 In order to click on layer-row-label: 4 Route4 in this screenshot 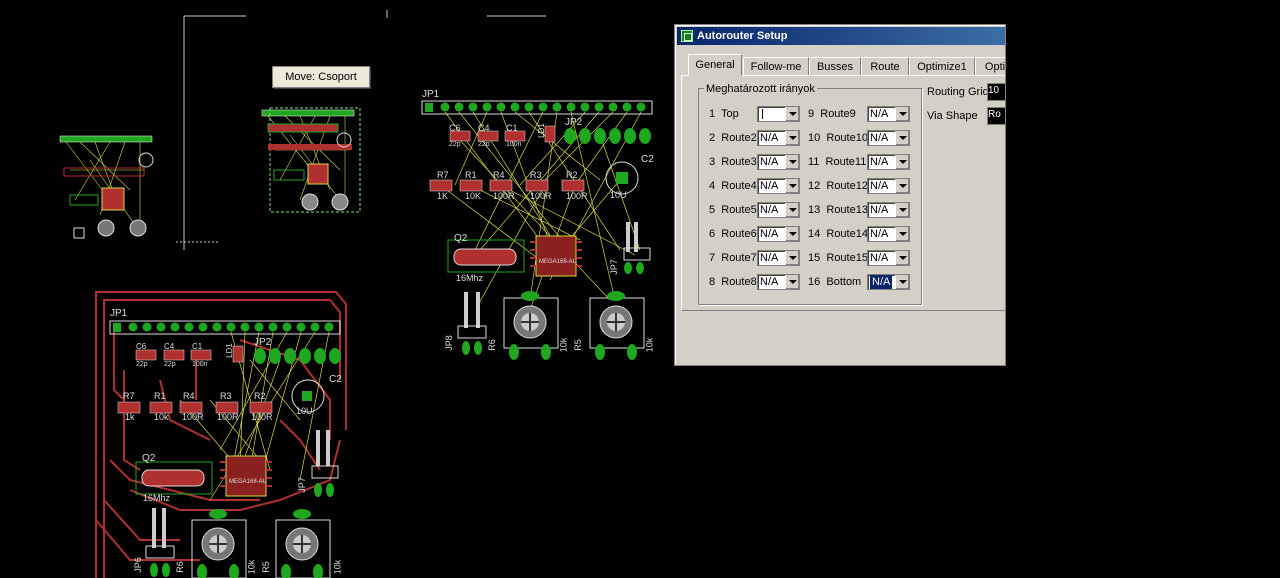, I will do `click(733, 186)`.